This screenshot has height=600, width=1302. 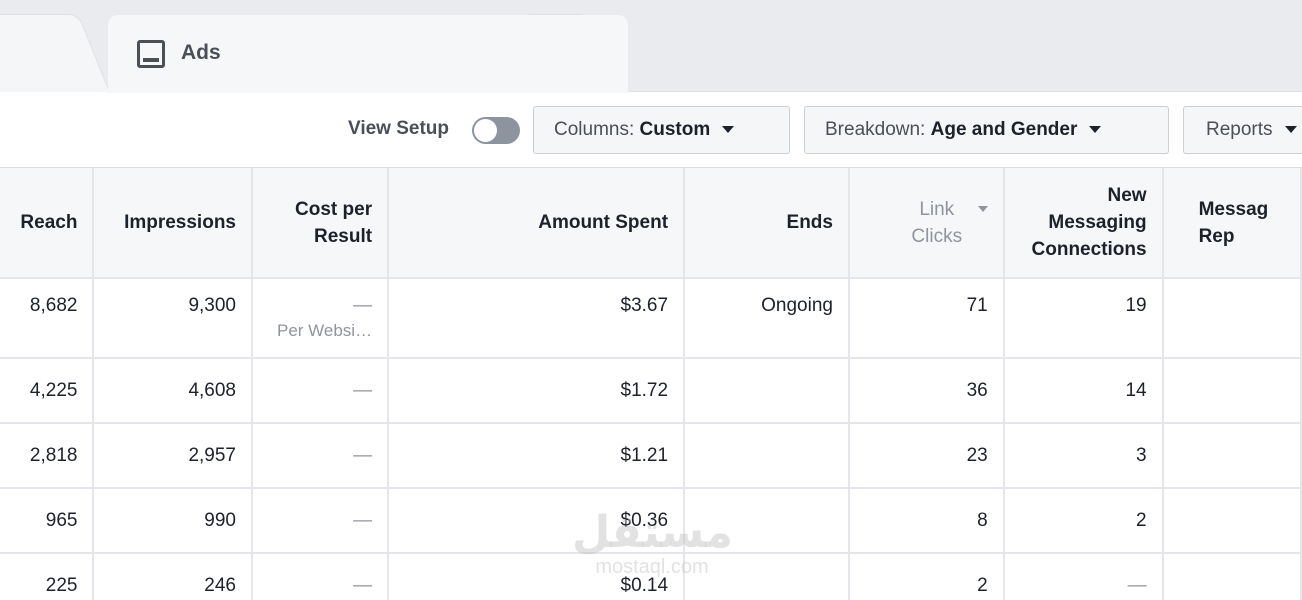 I want to click on cell-reach: 225, so click(x=47, y=576).